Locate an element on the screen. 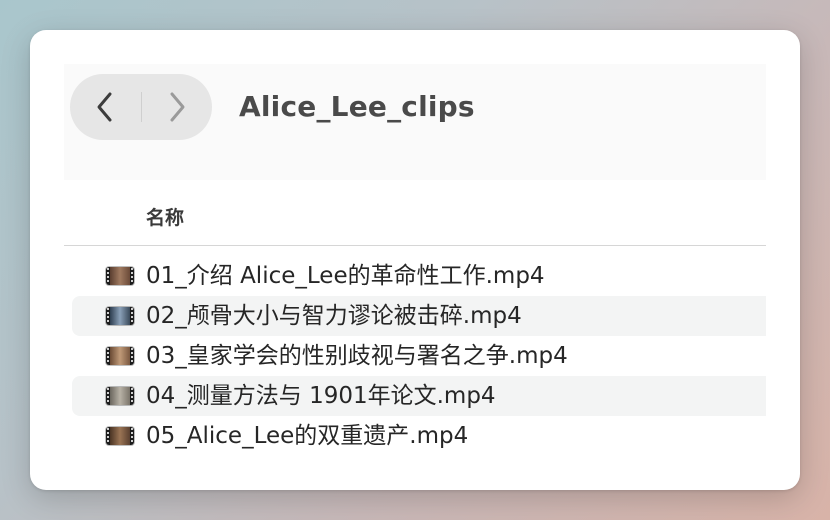 This screenshot has height=520, width=830. list-item: 01_介绍 Alice_Lee的革命性工作.mp4 is located at coordinates (419, 276).